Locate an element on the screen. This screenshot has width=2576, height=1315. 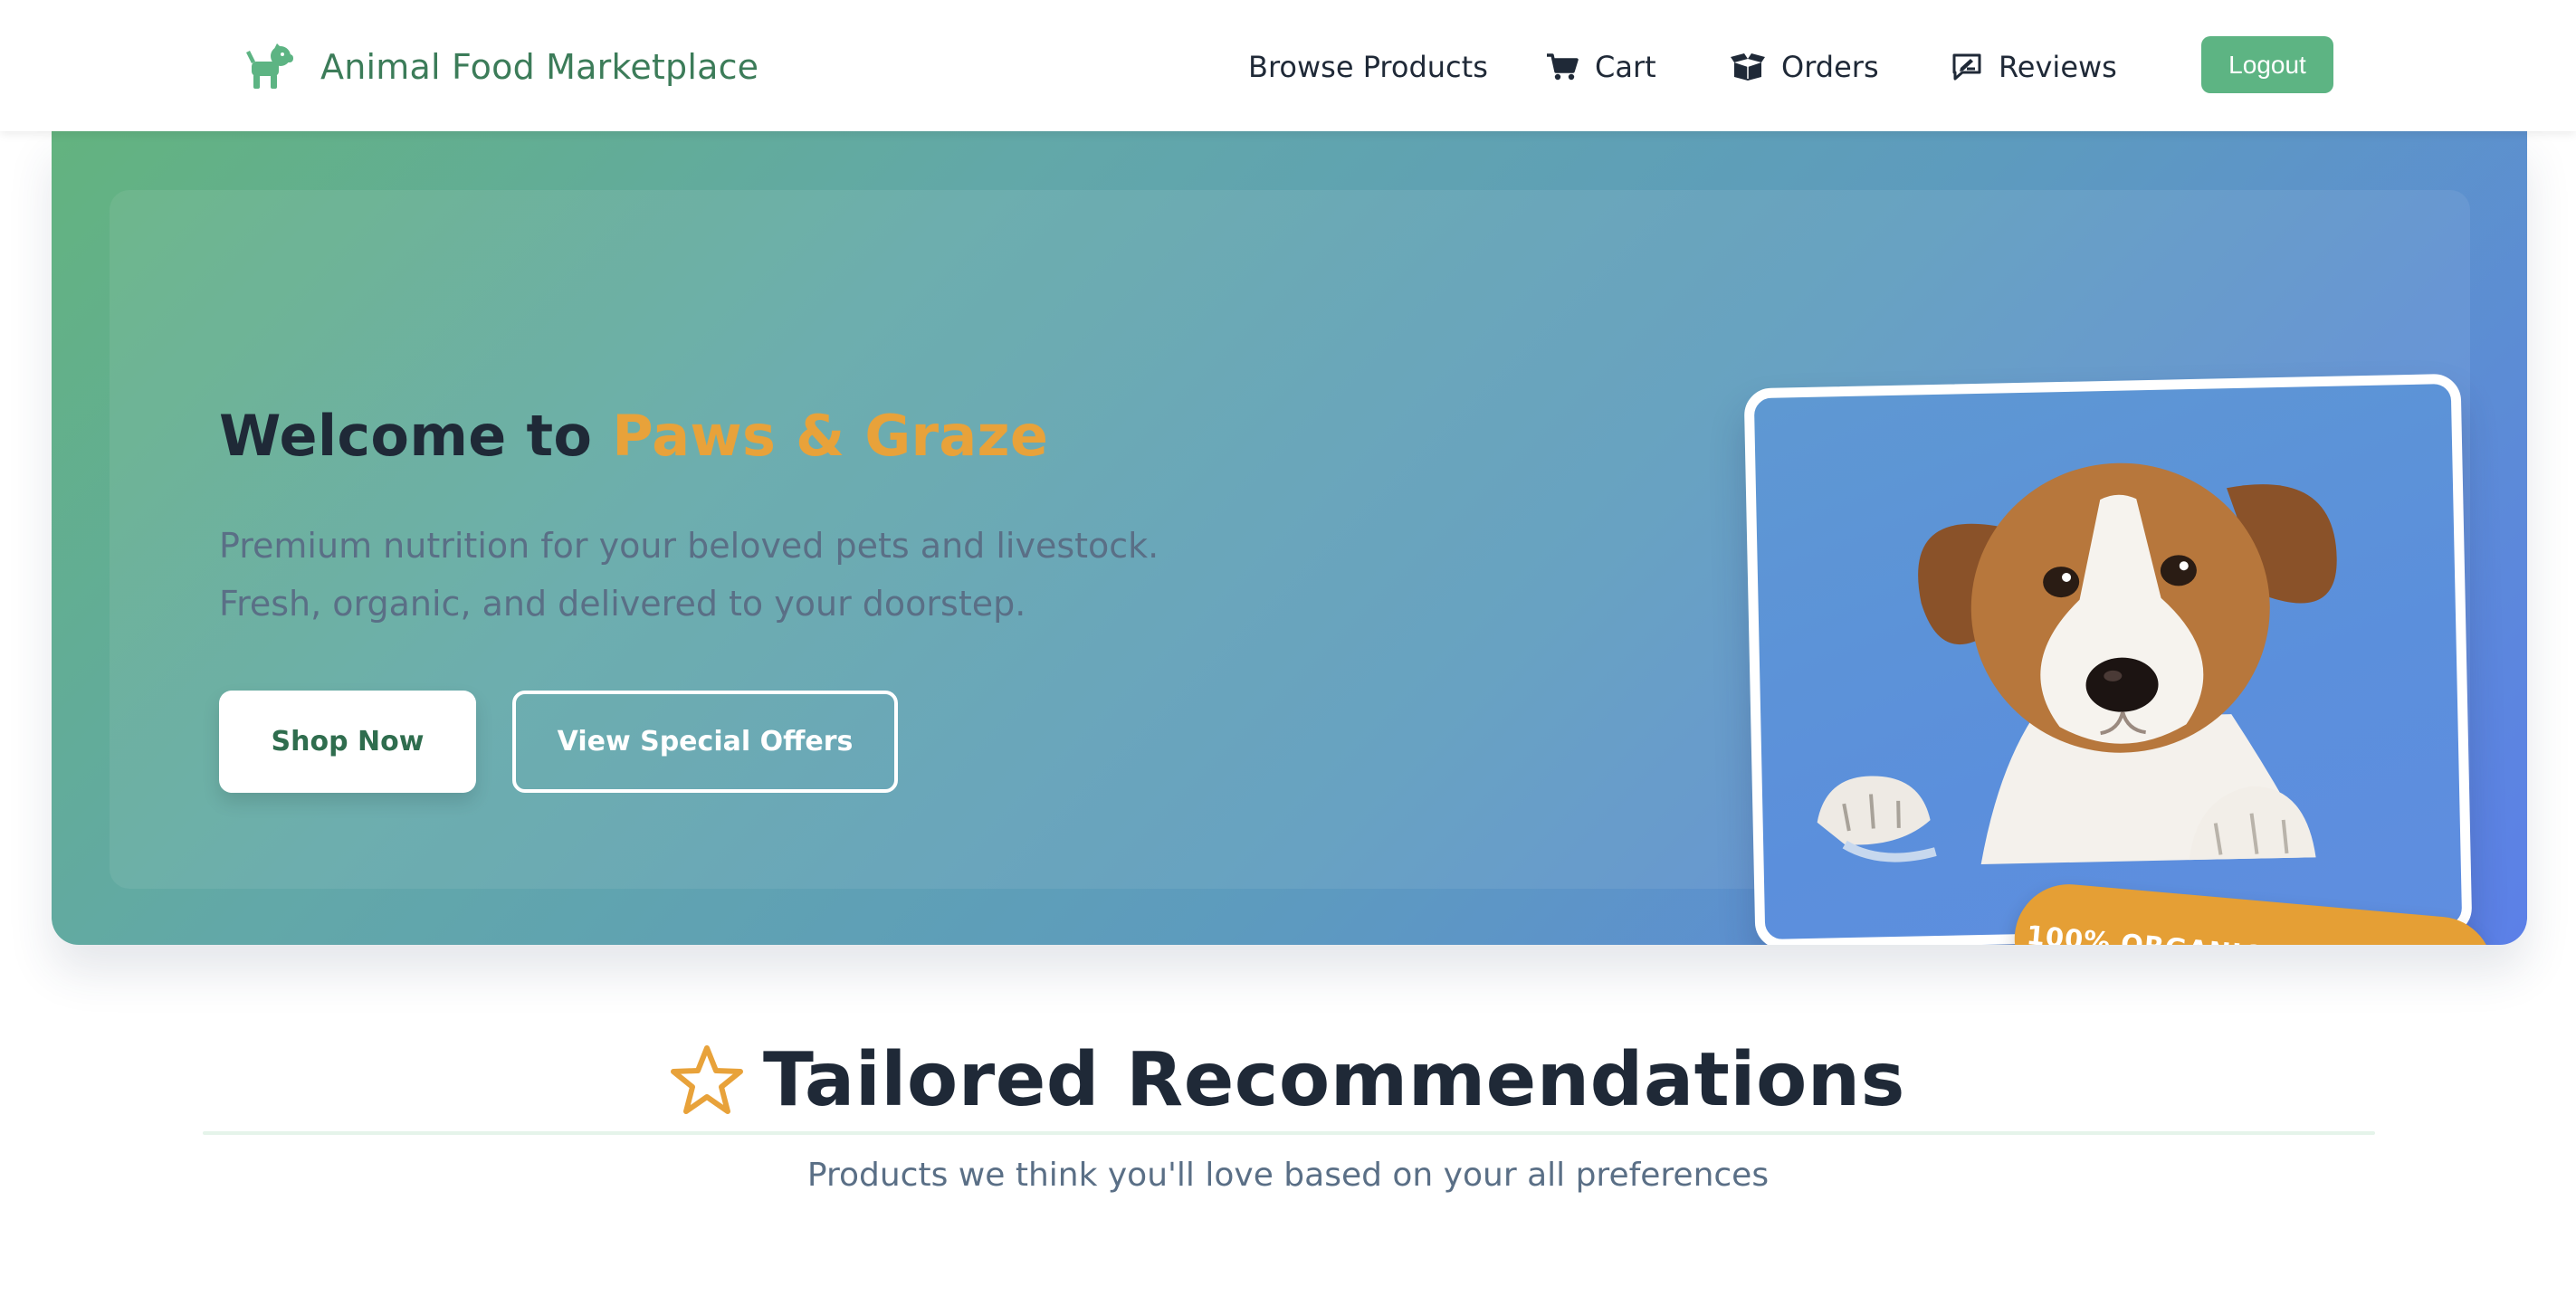
nav-links: Browse Products Cart Orders Reviews is located at coordinates (1288, 67).